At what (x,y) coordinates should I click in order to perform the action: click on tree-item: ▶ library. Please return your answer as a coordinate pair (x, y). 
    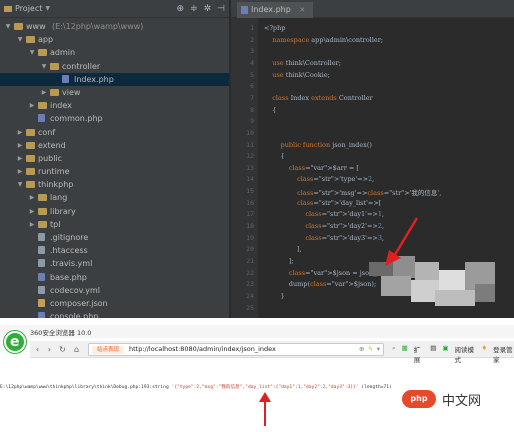
    Looking at the image, I should click on (114, 211).